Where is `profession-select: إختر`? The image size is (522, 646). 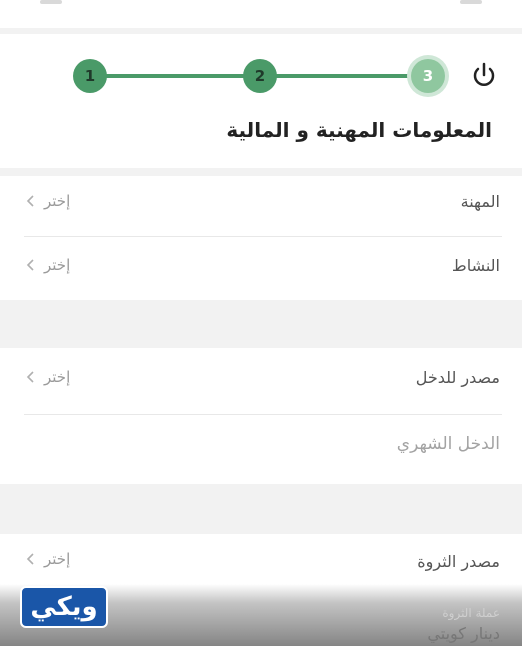 profession-select: إختر is located at coordinates (47, 201).